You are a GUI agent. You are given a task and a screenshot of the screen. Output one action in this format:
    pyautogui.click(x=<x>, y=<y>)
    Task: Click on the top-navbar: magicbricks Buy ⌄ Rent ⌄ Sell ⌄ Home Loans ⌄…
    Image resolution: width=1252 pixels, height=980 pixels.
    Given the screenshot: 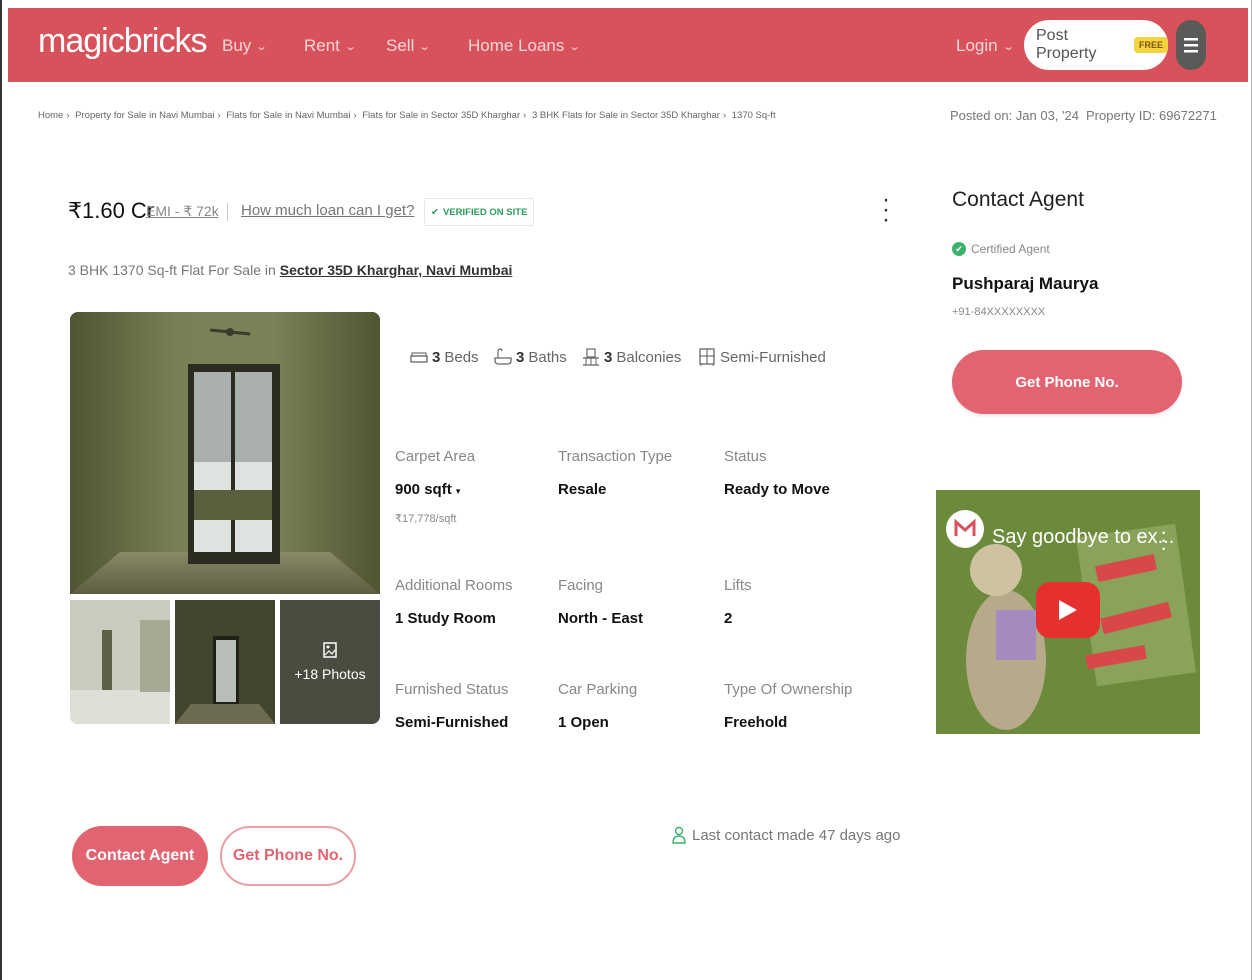 What is the action you would take?
    pyautogui.click(x=628, y=45)
    